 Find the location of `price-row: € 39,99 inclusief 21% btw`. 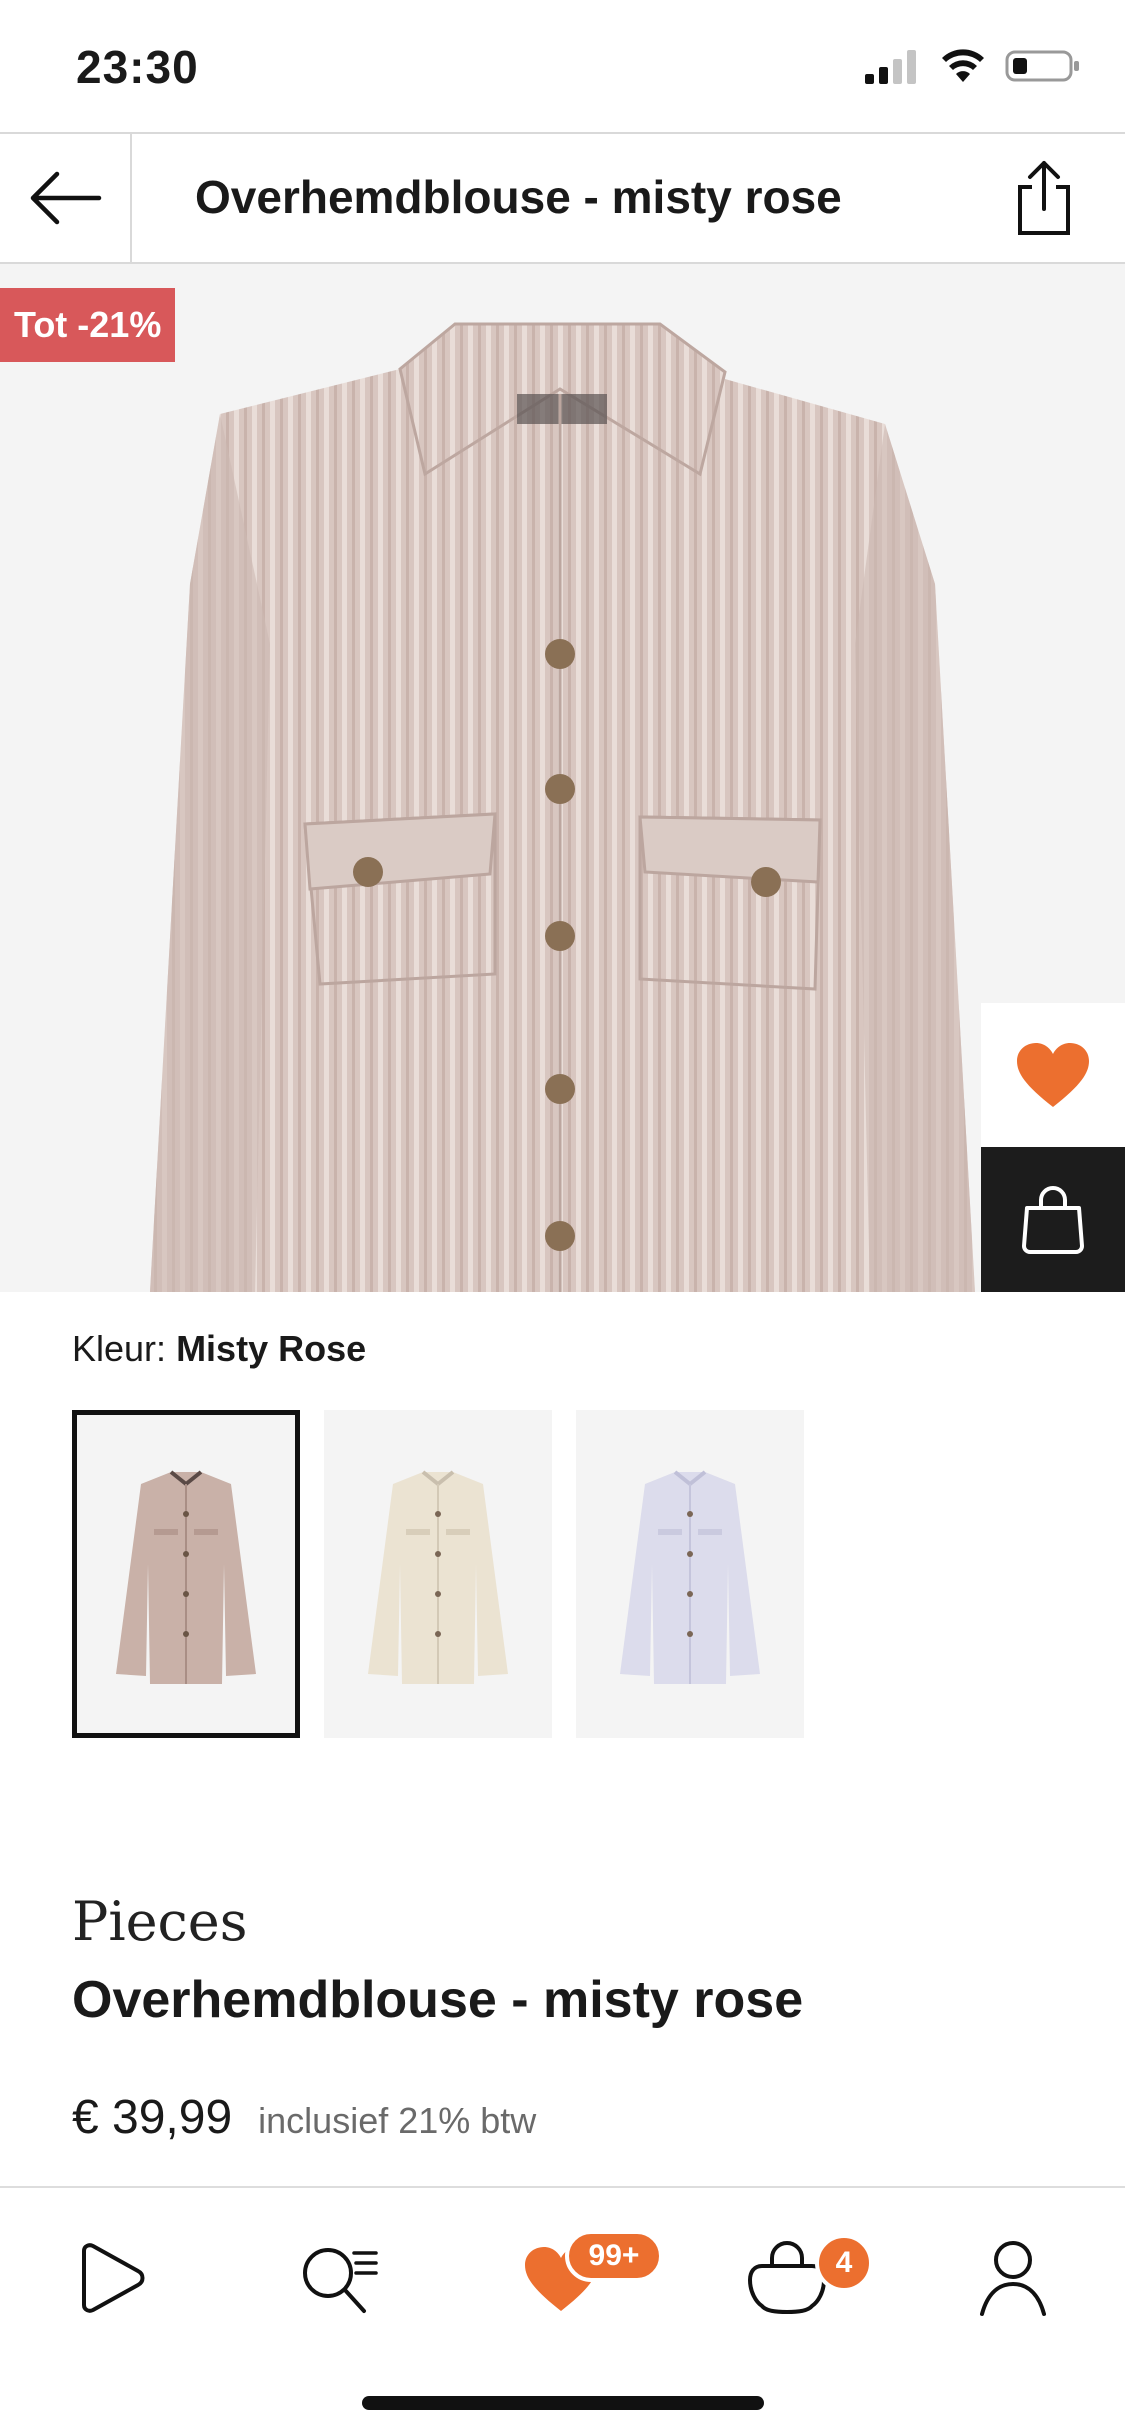

price-row: € 39,99 inclusief 21% btw is located at coordinates (304, 2117).